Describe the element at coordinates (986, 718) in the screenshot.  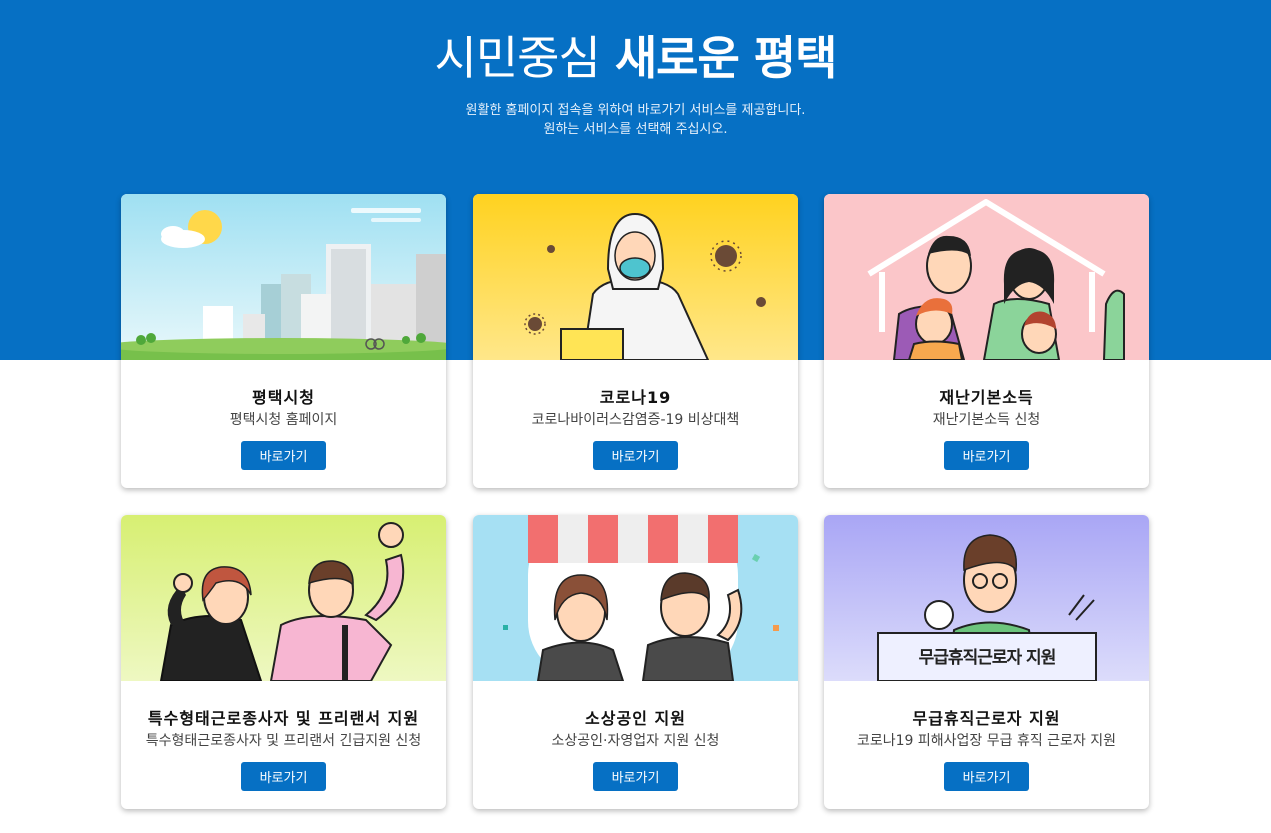
I see `card-title: 무급휴직근로자 지원` at that location.